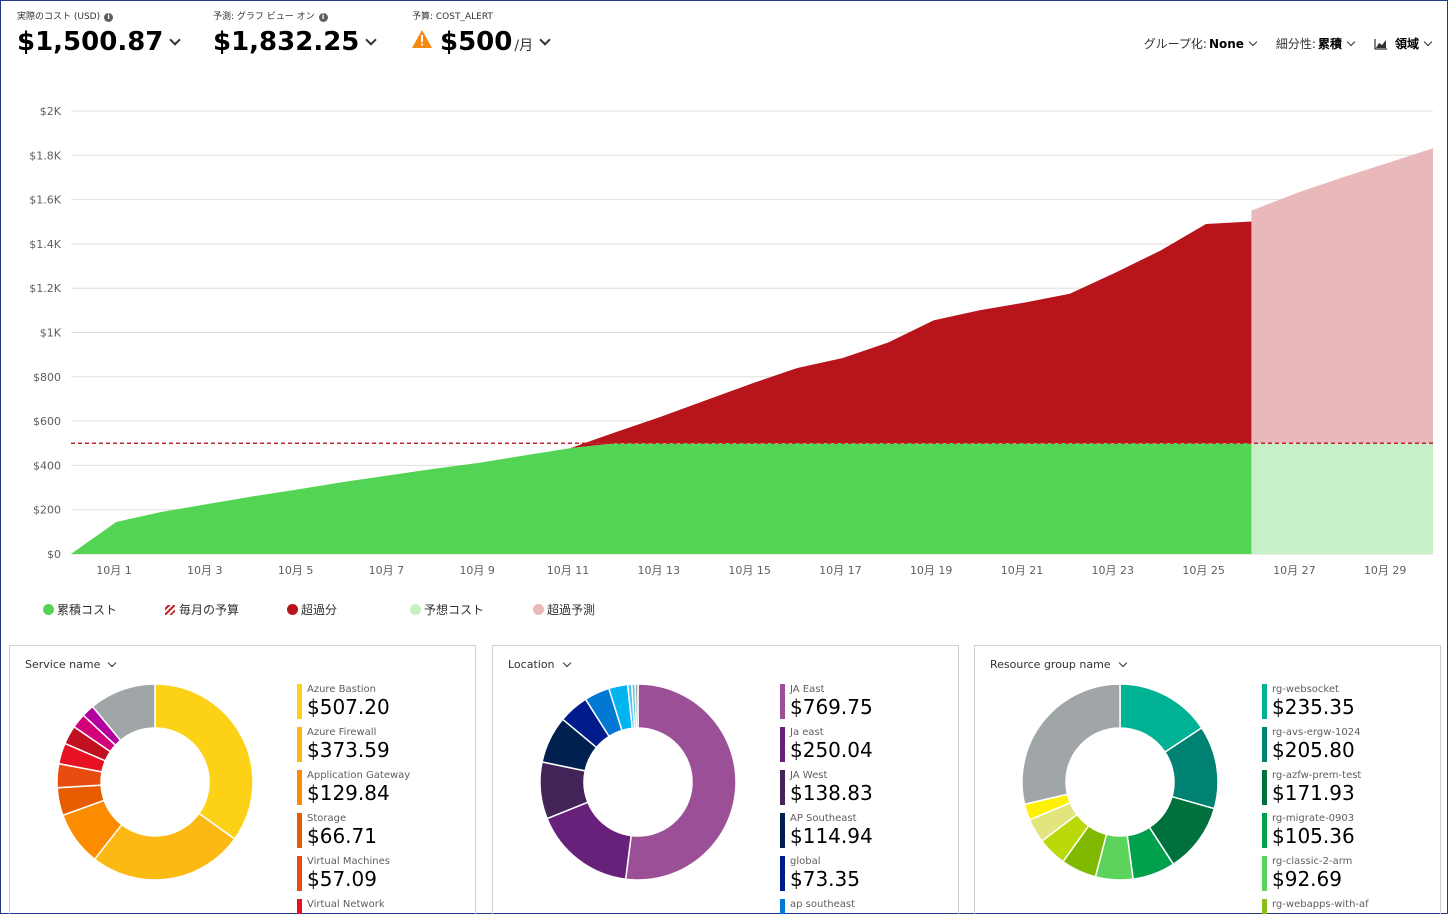 The image size is (1448, 914). I want to click on item-value: $105.36, so click(1313, 836).